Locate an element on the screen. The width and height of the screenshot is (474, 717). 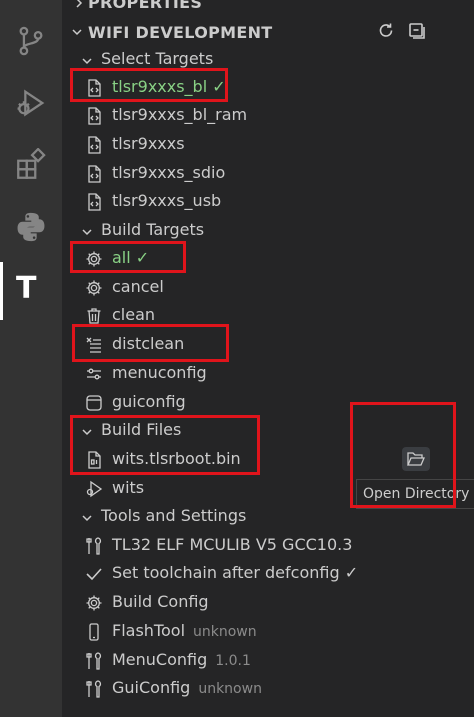
tool-item: Build Config is located at coordinates (268, 603).